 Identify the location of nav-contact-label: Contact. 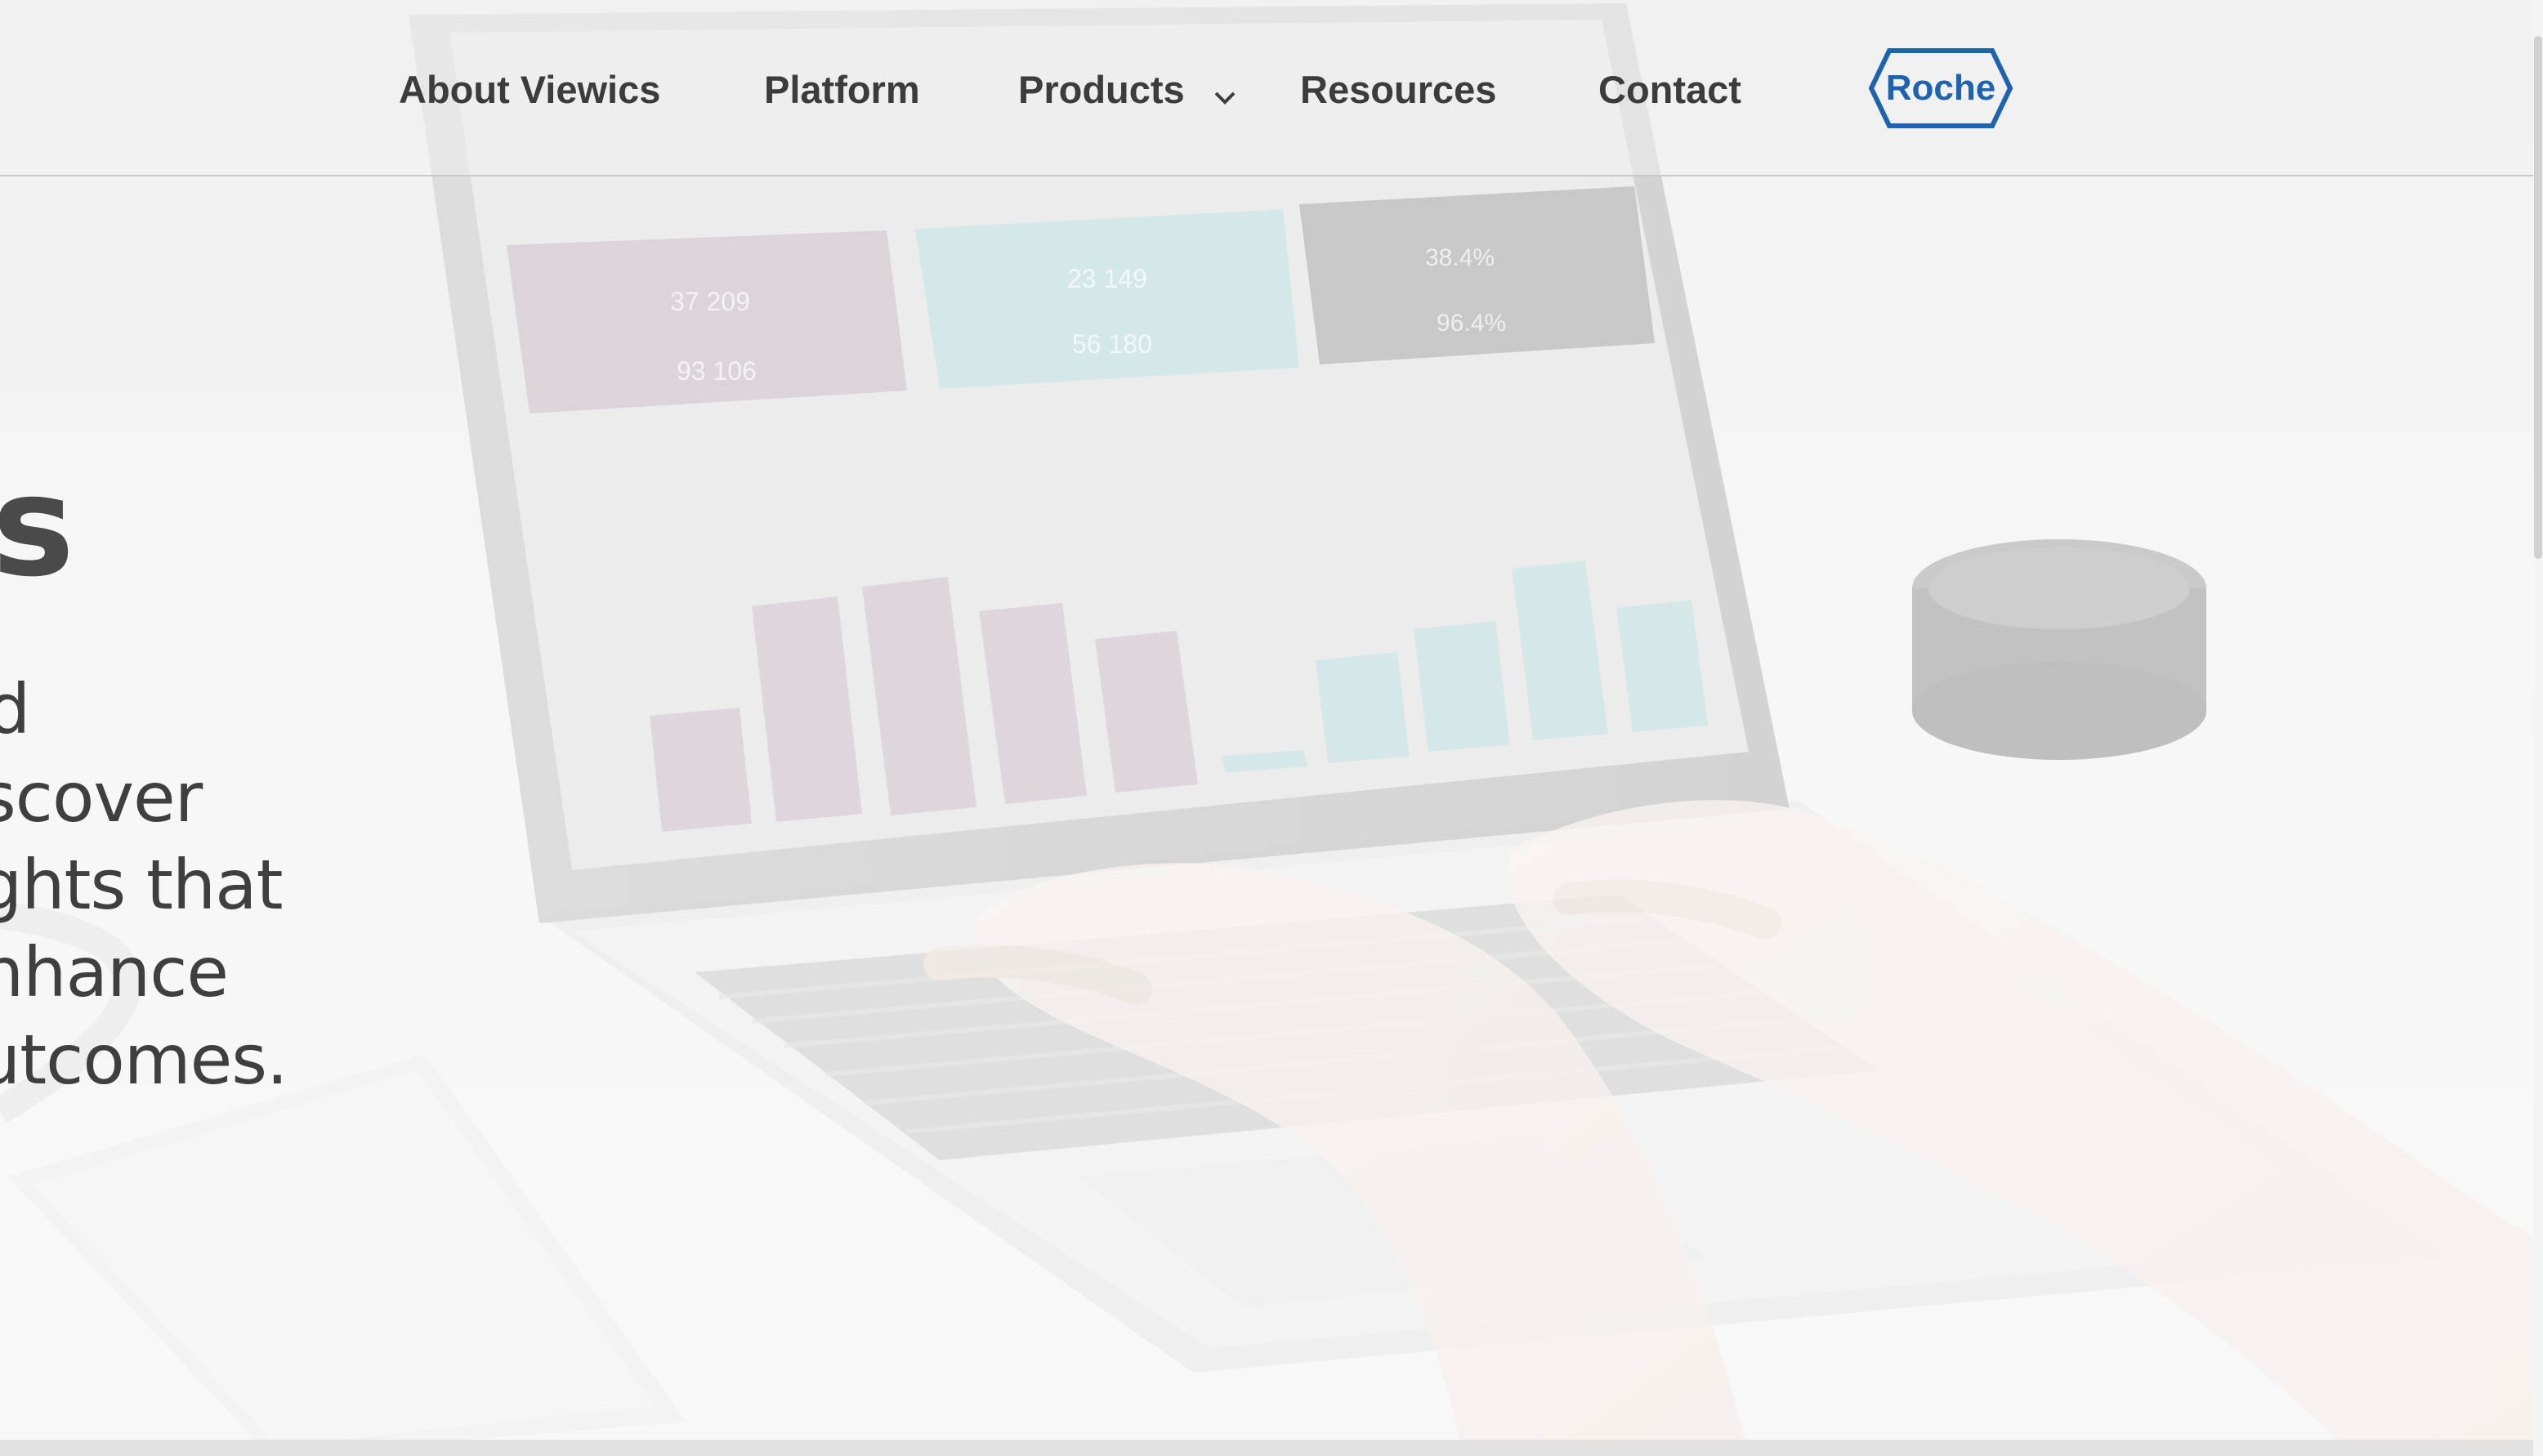
(1669, 89).